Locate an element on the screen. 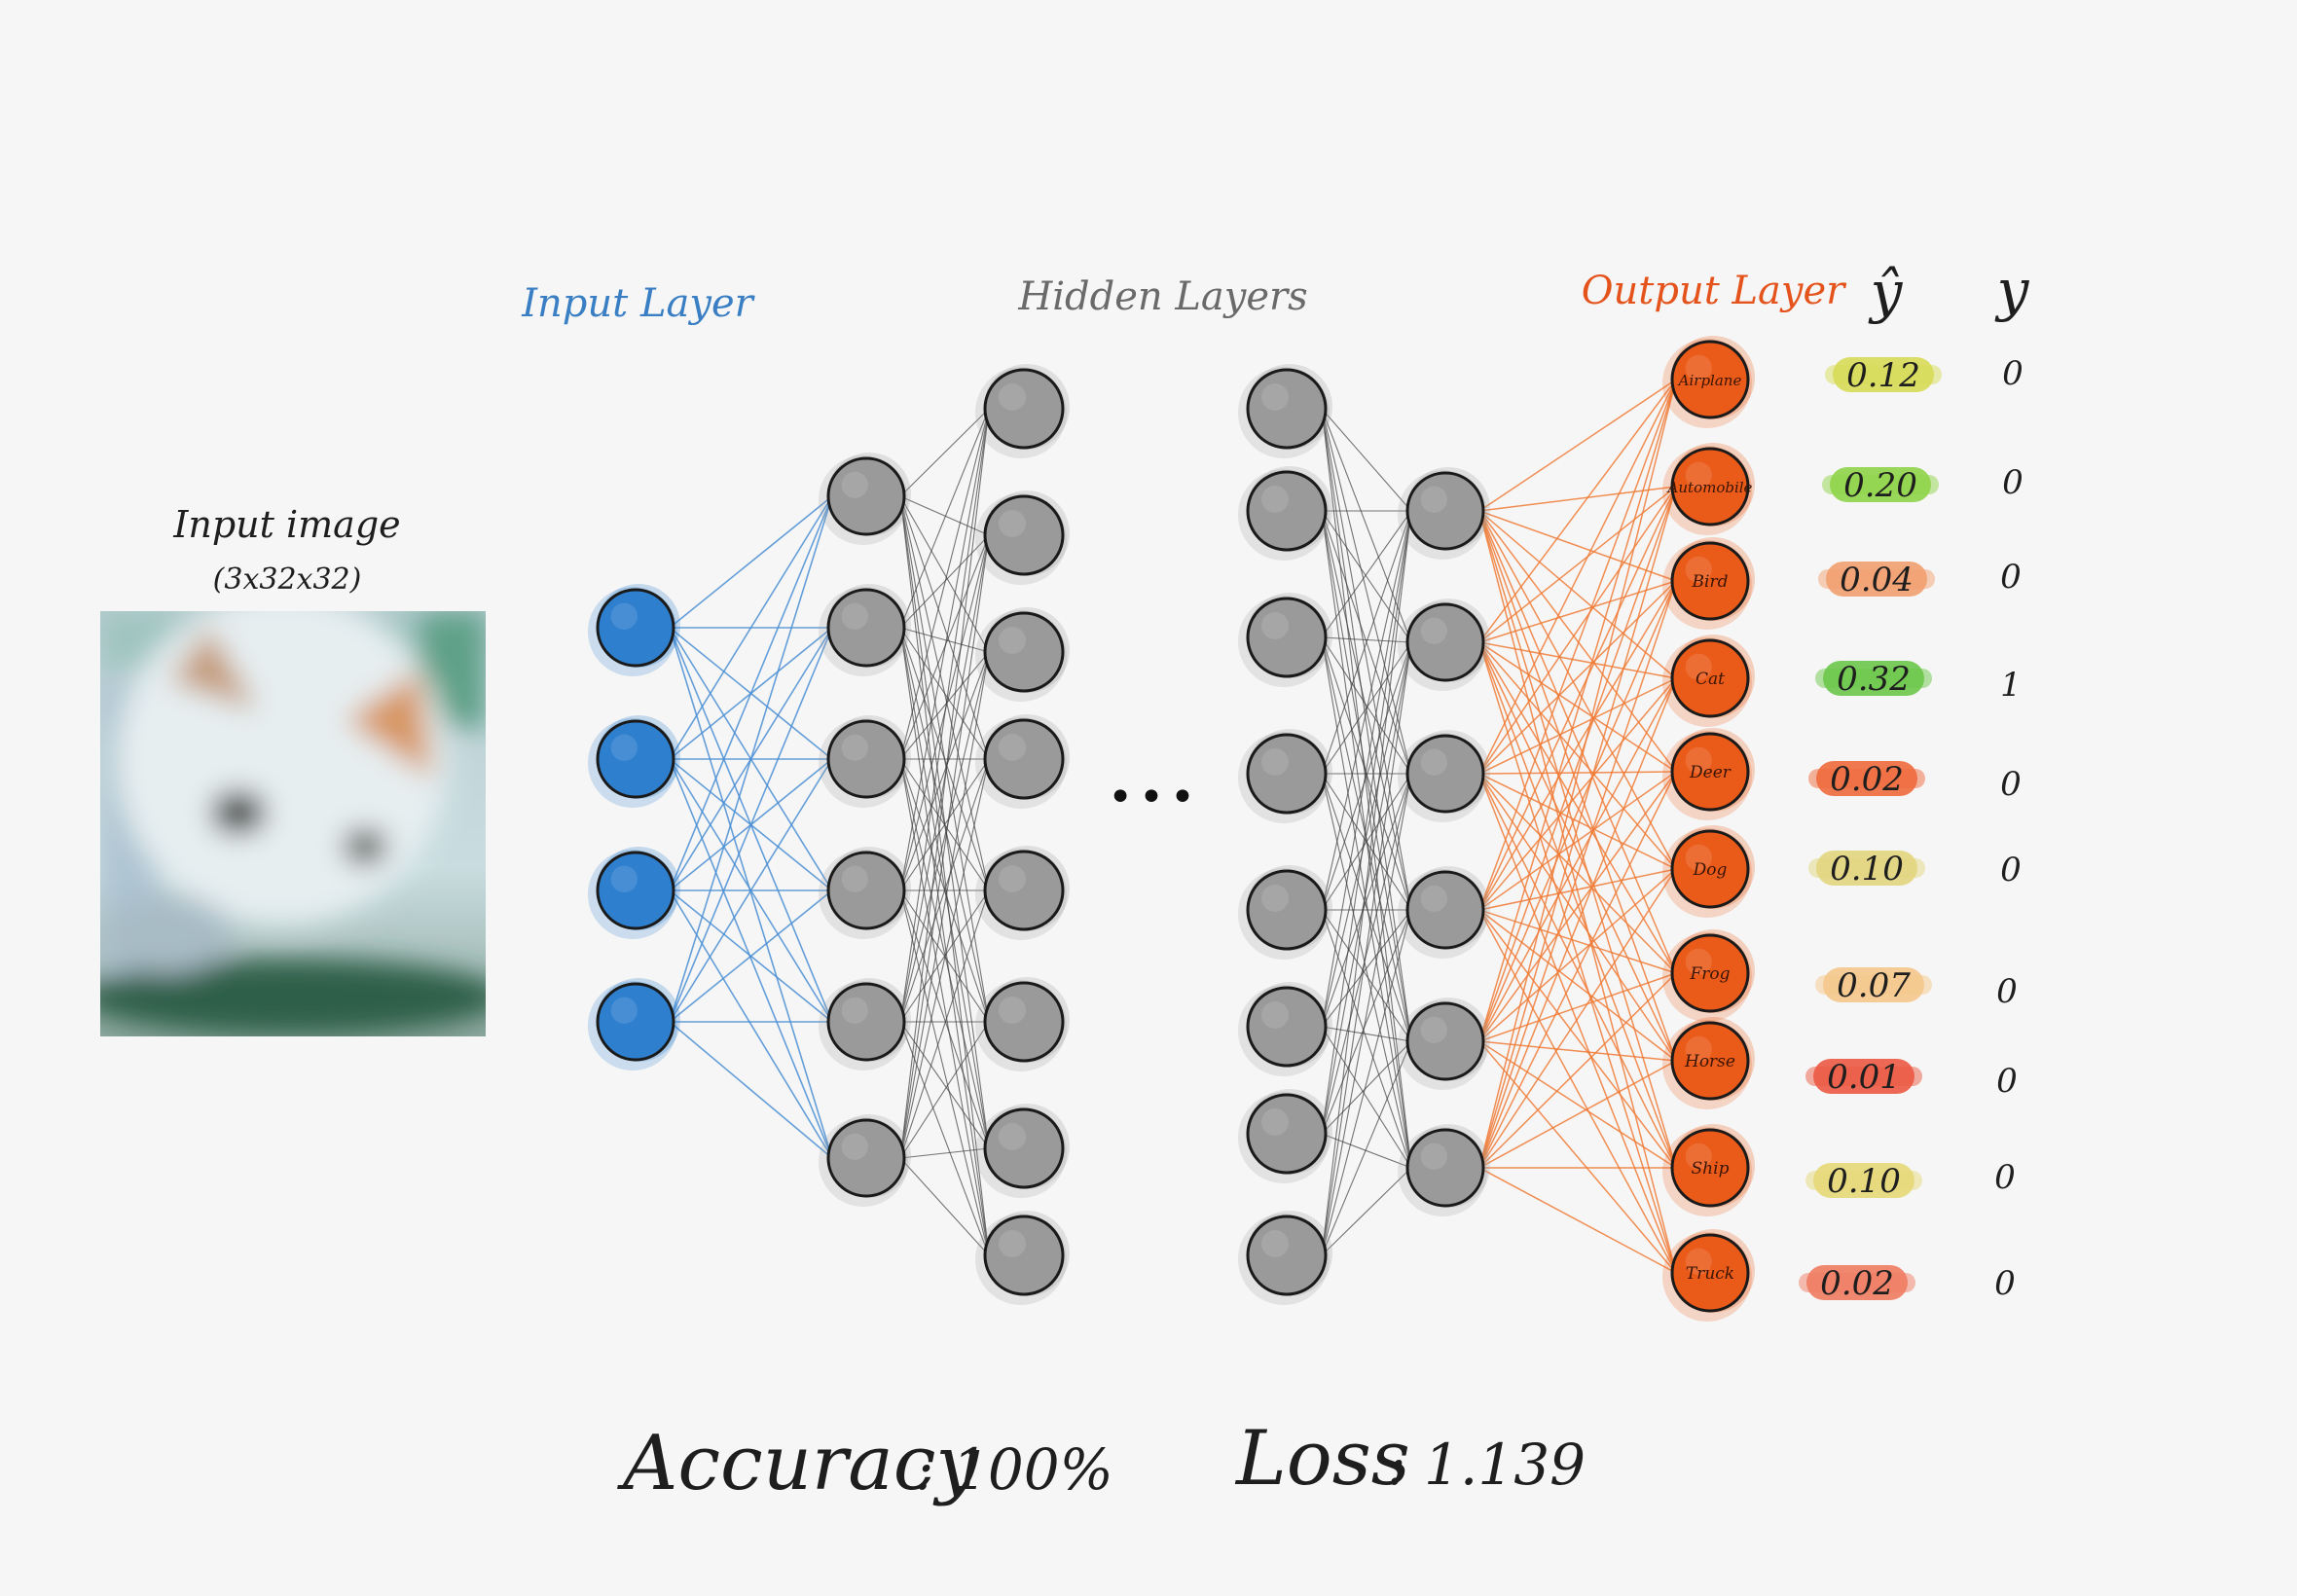  y-header: y is located at coordinates (2012, 290).